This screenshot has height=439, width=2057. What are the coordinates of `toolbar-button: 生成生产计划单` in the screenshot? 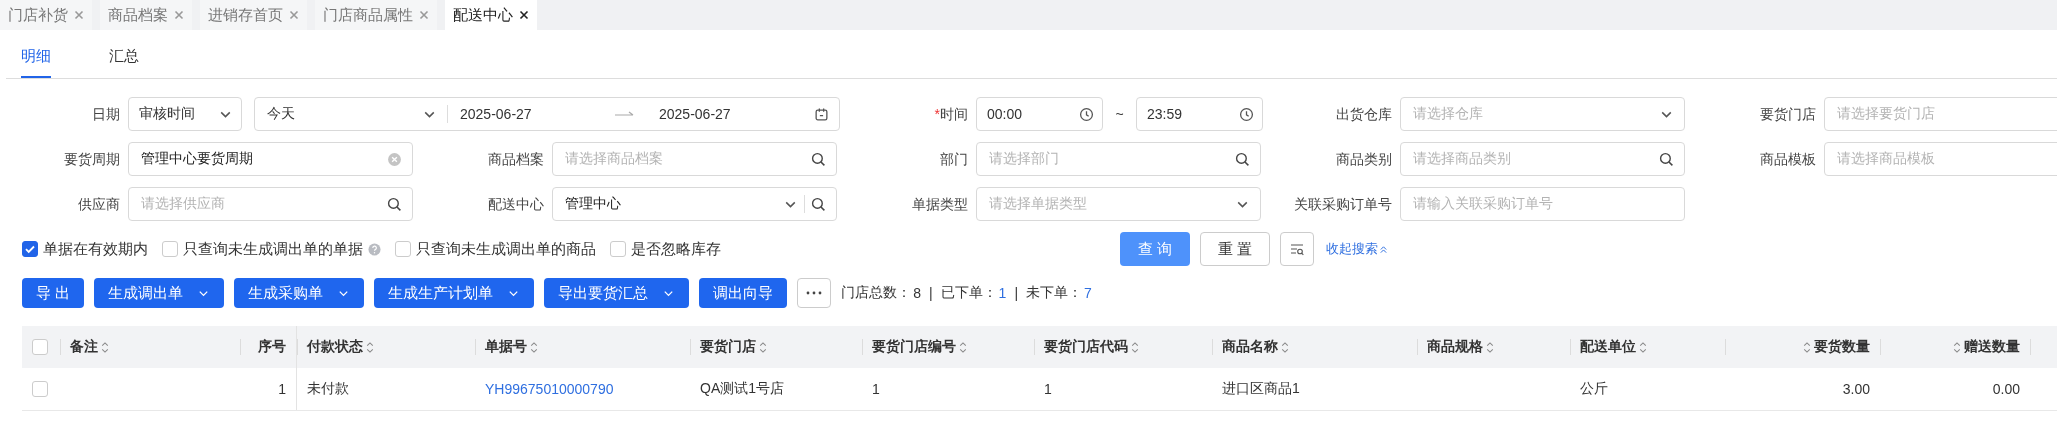 It's located at (454, 293).